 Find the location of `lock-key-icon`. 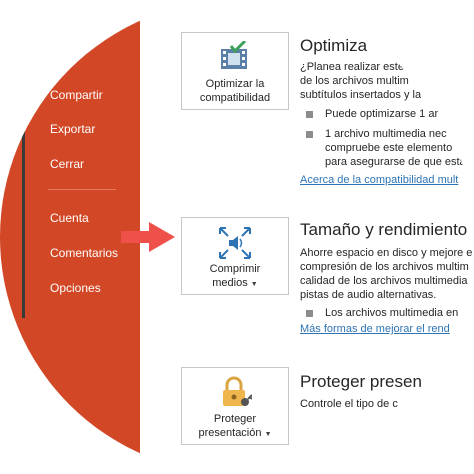

lock-key-icon is located at coordinates (237, 391).